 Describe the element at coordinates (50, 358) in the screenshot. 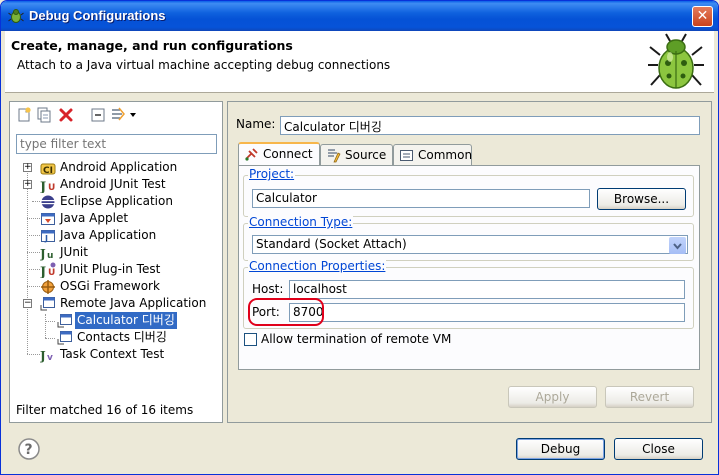

I see `svg-text: v` at that location.